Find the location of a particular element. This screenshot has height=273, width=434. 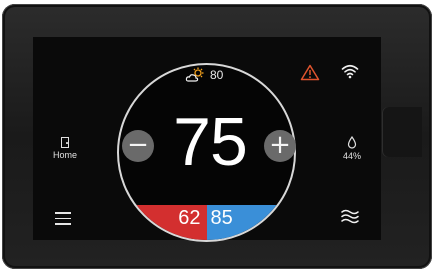

menu-icon is located at coordinates (63, 220).